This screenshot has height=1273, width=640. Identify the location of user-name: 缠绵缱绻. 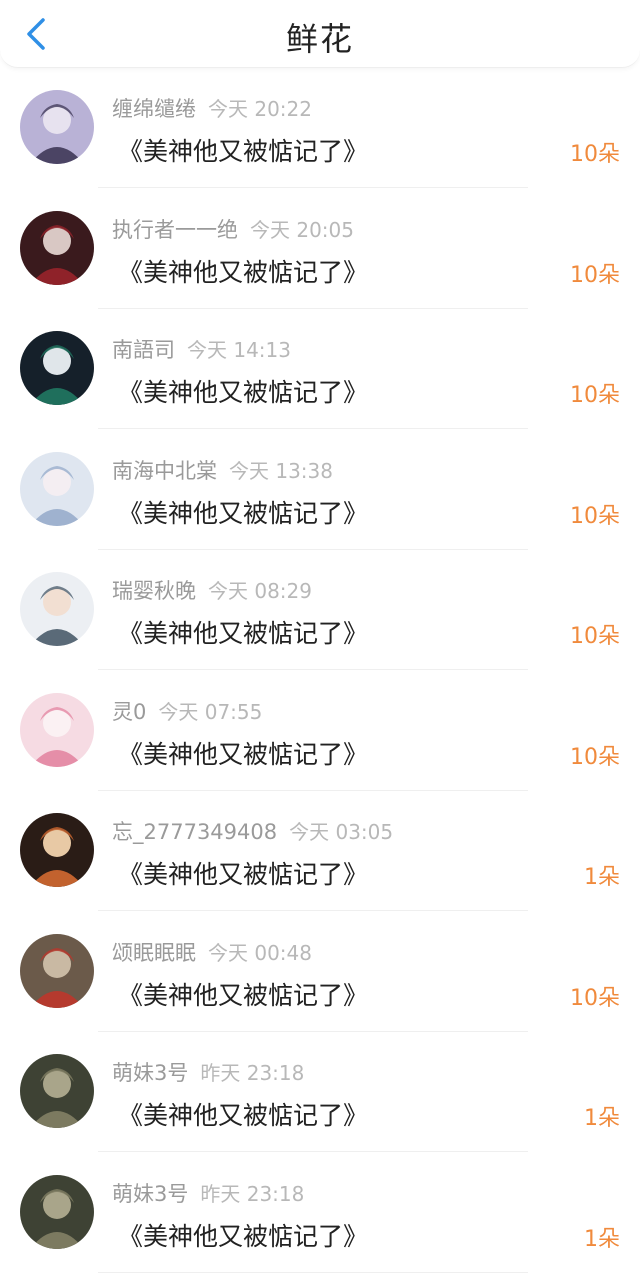
(154, 109).